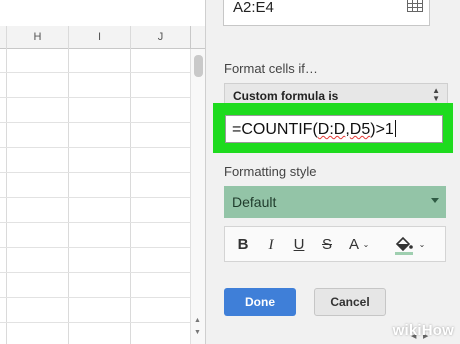 The width and height of the screenshot is (460, 344). I want to click on fill-color-icon, so click(404, 245).